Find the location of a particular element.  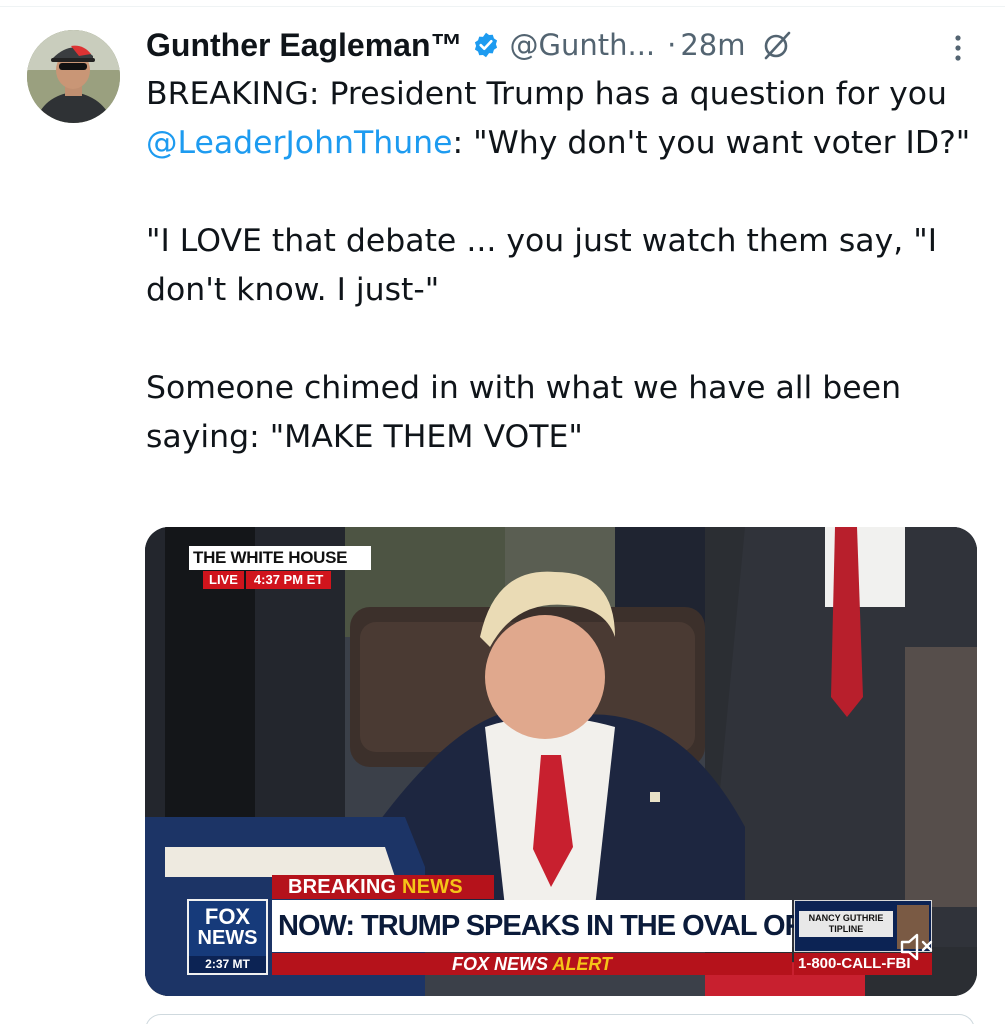

grok-icon is located at coordinates (777, 45).